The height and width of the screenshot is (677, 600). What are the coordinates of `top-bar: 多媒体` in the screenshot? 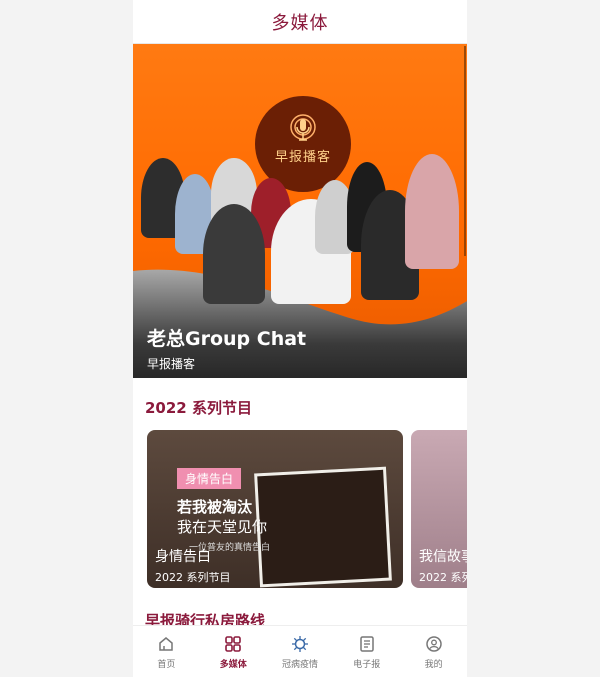 It's located at (300, 22).